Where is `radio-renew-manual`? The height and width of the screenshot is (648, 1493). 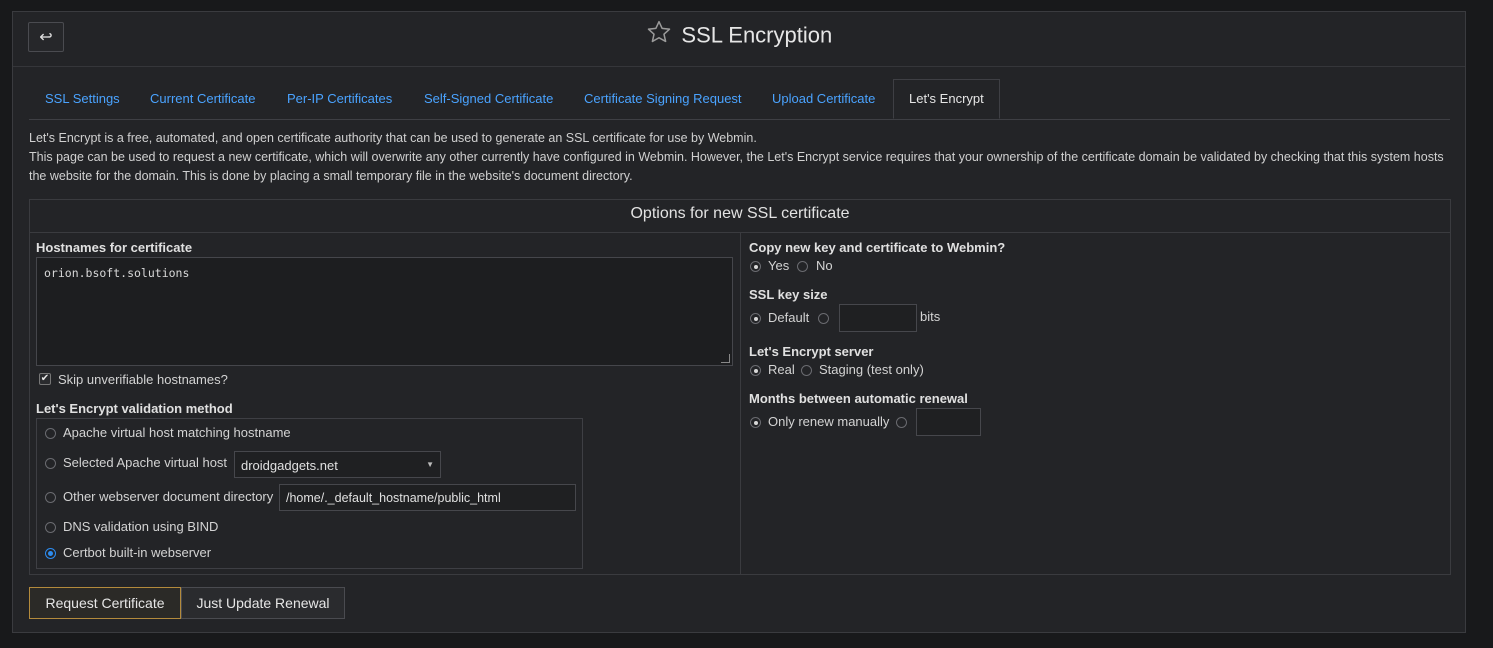 radio-renew-manual is located at coordinates (755, 422).